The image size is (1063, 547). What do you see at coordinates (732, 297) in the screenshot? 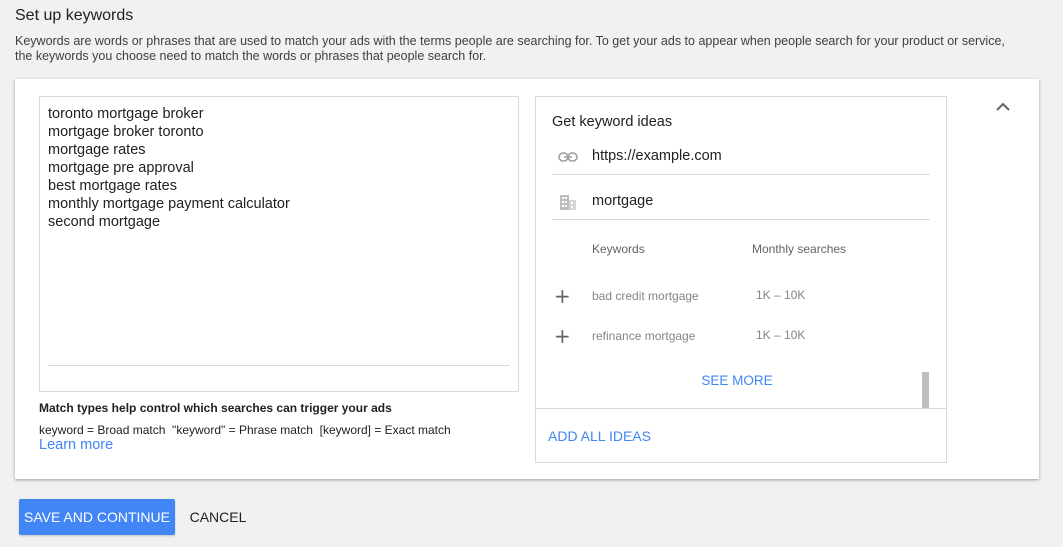
I see `keyword-suggestion-row: + bad credit mortgage 1K – 10K` at bounding box center [732, 297].